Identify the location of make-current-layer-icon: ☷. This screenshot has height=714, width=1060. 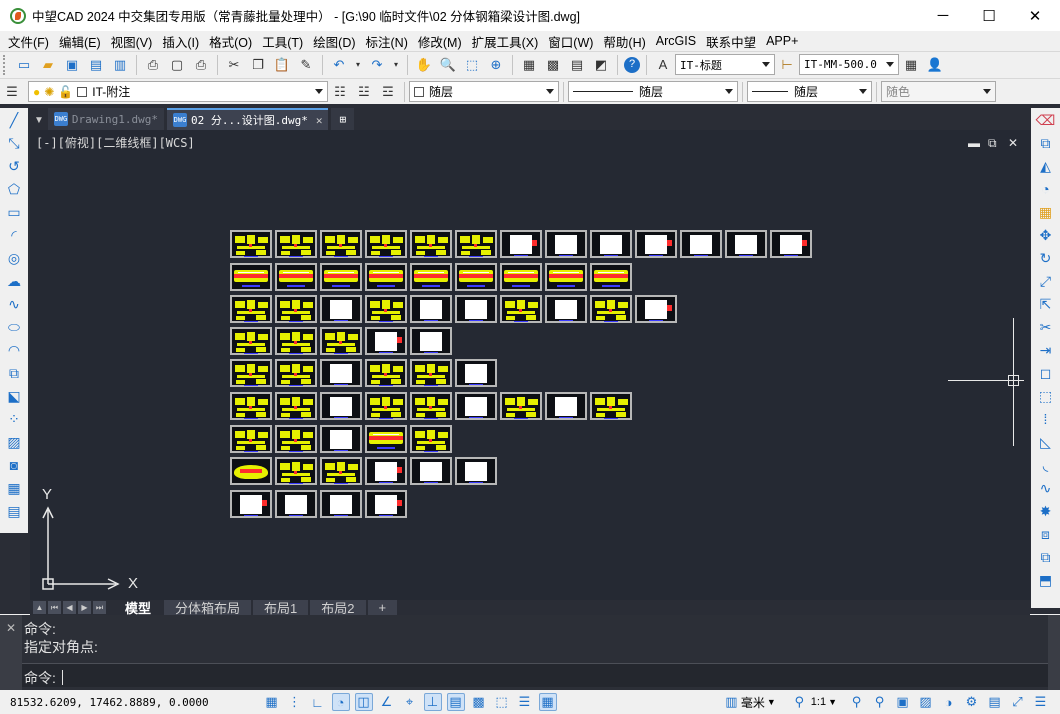
(340, 92).